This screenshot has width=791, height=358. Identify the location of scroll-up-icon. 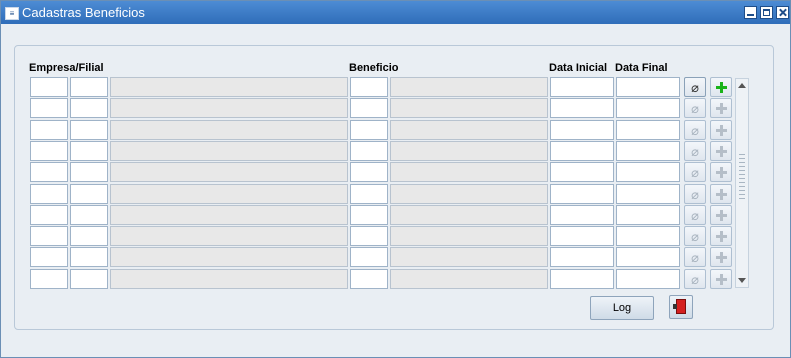
(742, 85).